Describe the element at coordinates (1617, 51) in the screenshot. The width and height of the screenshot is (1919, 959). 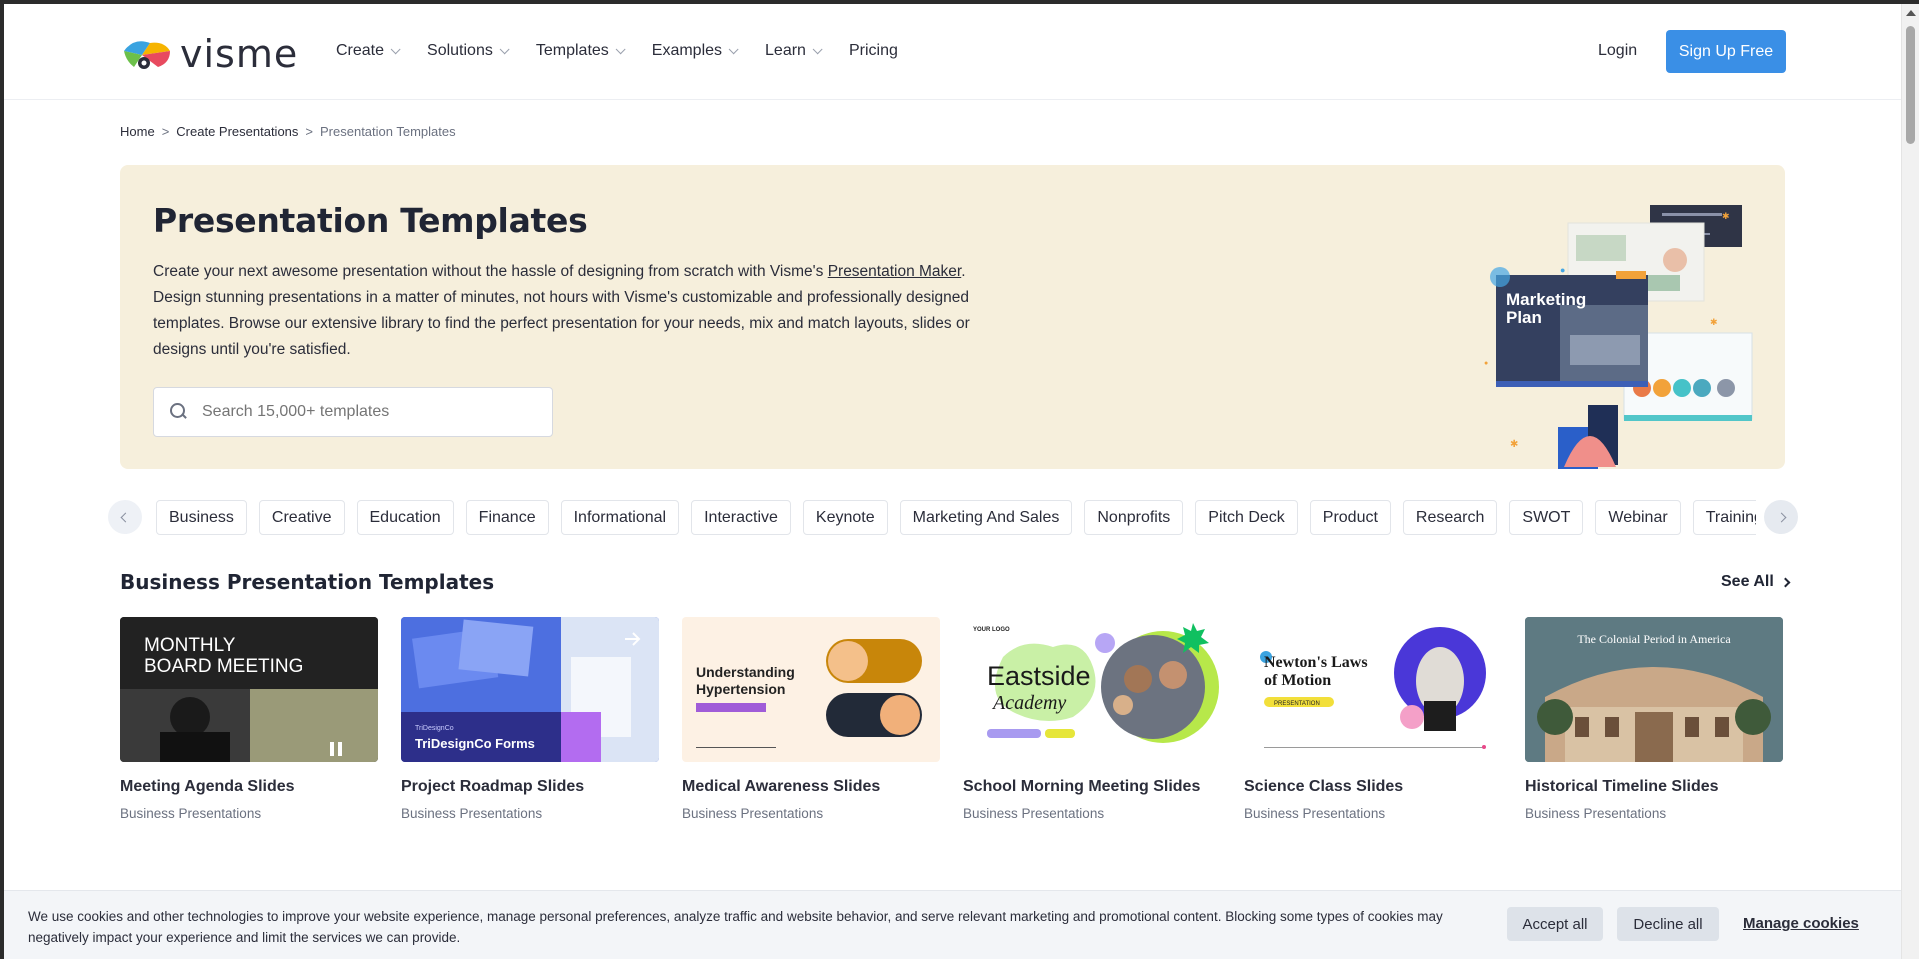
I see `login-link: Login` at that location.